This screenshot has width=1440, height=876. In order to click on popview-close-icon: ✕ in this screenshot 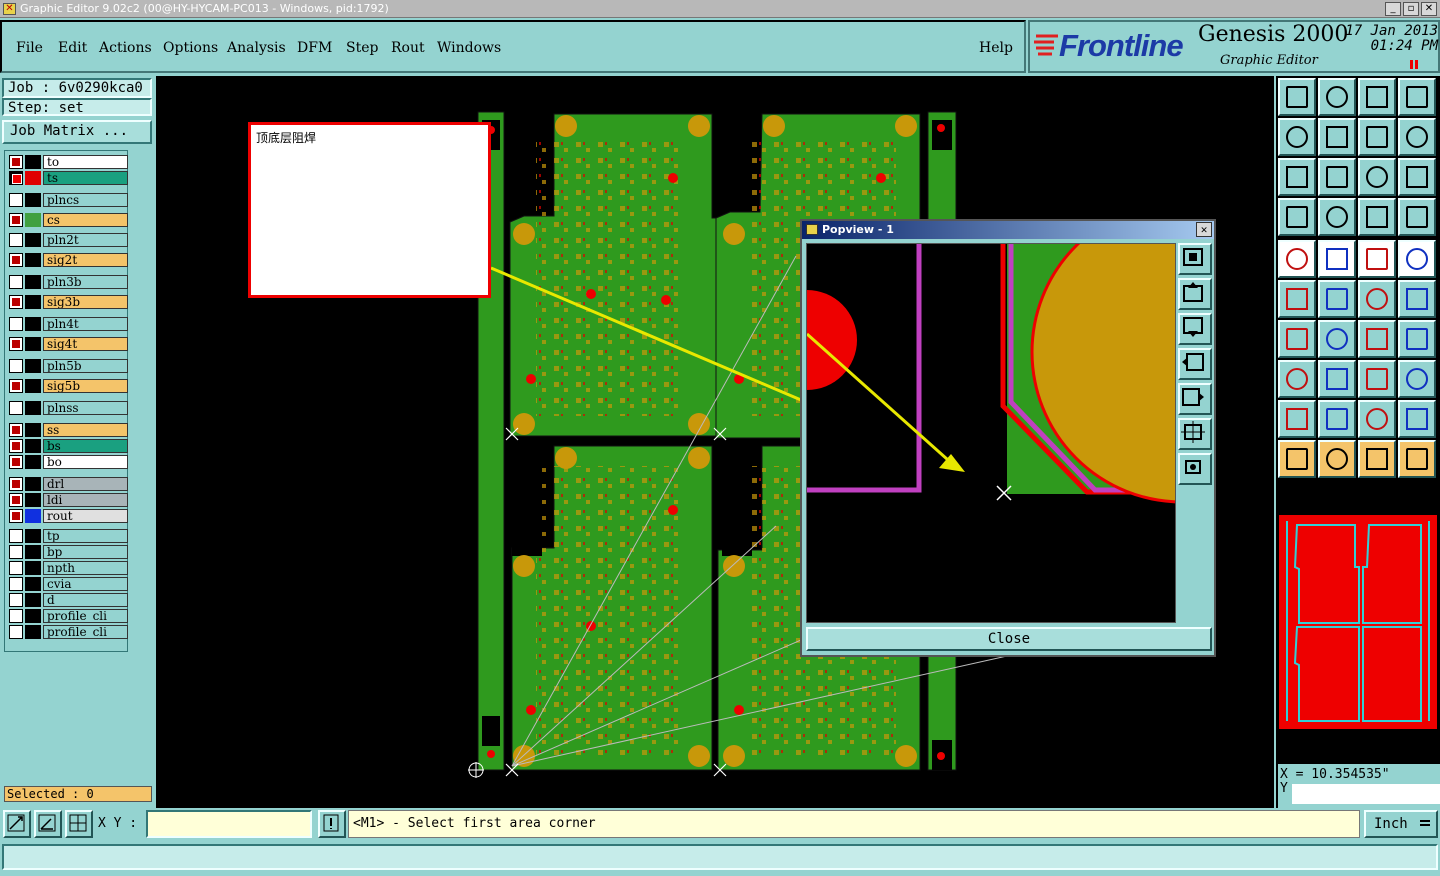, I will do `click(1204, 229)`.